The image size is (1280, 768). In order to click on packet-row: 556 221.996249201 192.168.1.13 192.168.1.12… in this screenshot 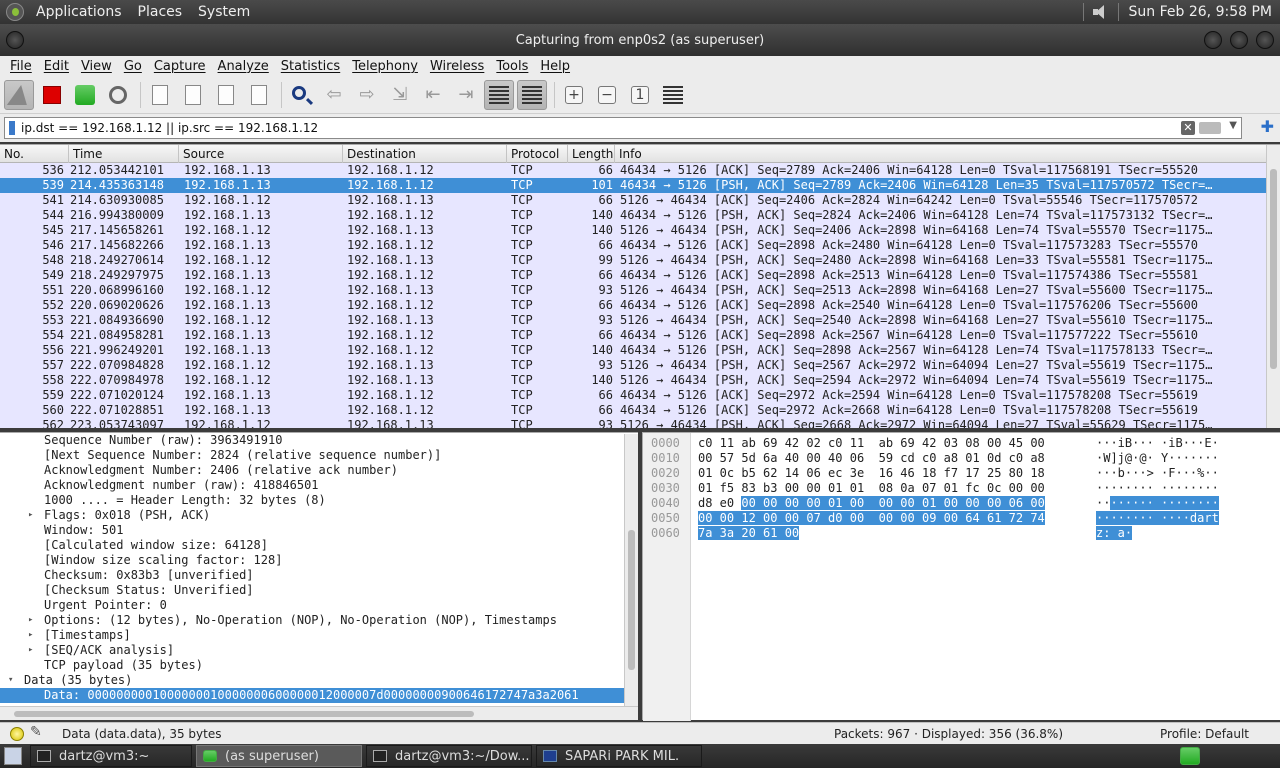, I will do `click(640, 350)`.